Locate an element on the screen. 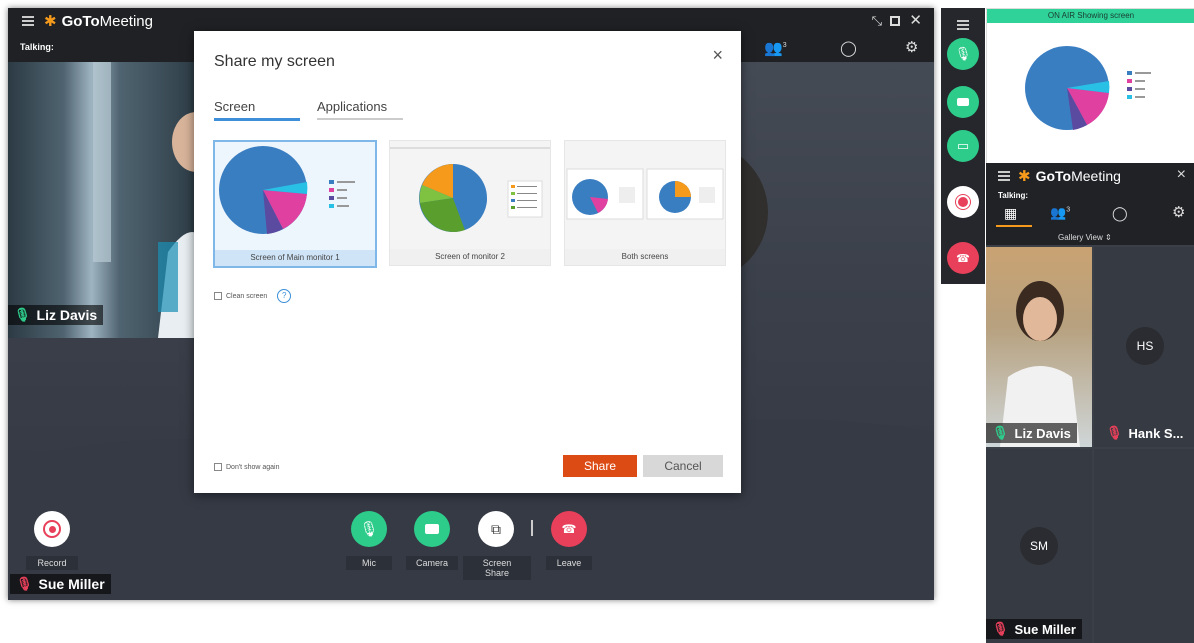  screen-share-label: Screen Share is located at coordinates (497, 568).